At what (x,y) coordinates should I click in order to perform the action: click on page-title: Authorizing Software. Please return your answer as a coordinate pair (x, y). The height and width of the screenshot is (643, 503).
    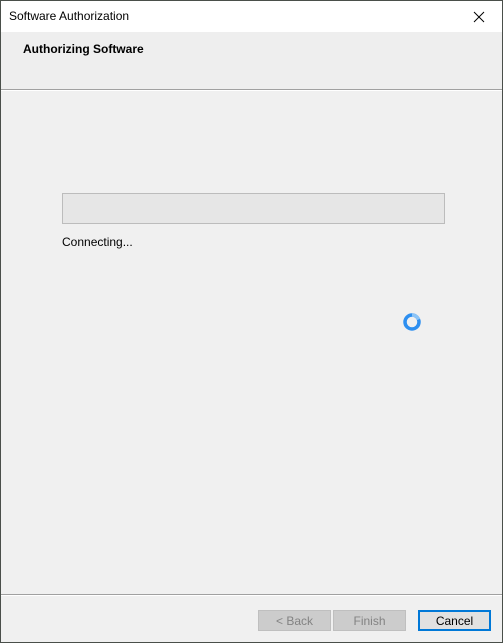
    Looking at the image, I should click on (83, 49).